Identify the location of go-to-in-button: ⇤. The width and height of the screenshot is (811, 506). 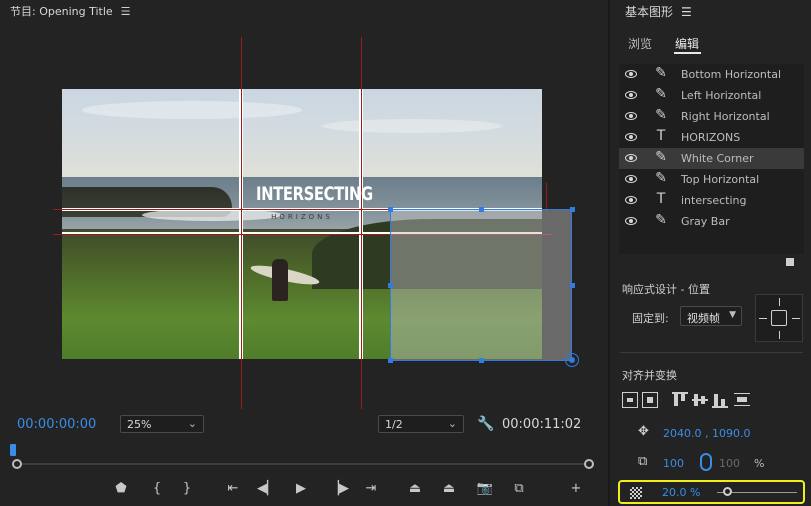
(233, 489).